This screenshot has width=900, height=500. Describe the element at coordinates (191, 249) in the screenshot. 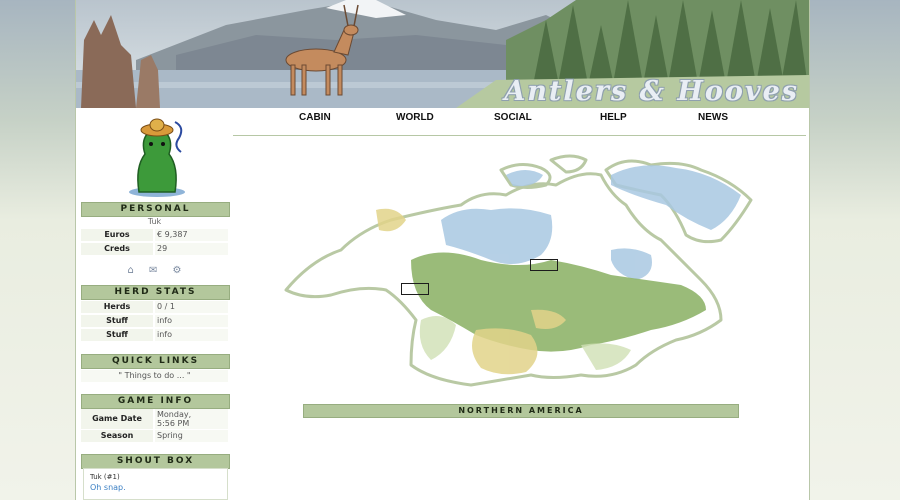

I see `creds-value: 29` at that location.